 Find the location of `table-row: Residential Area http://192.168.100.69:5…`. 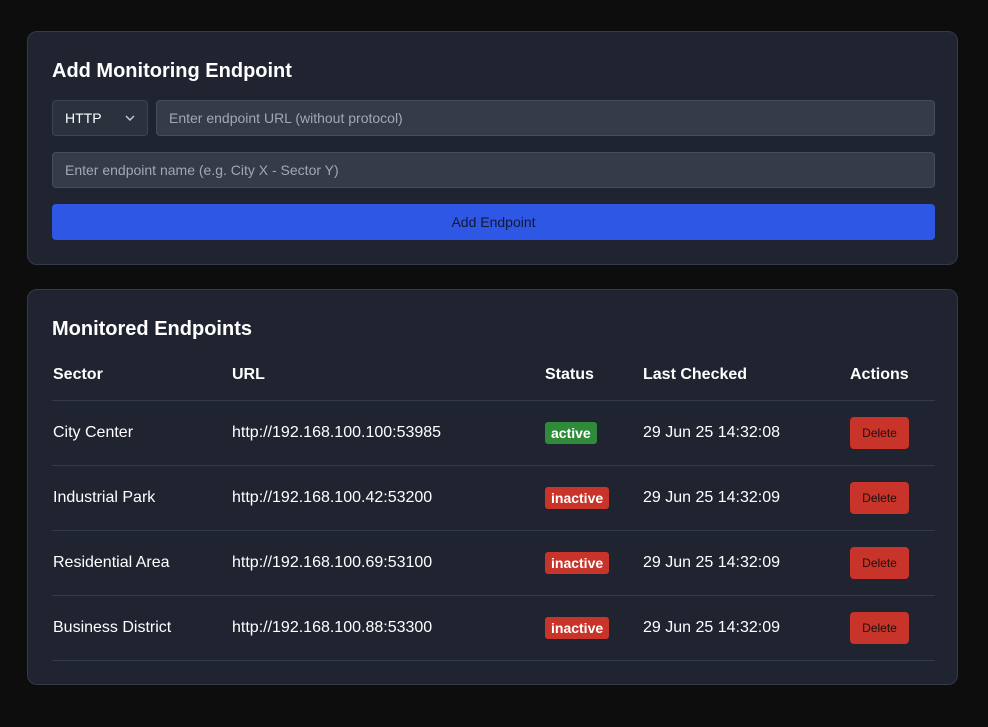

table-row: Residential Area http://192.168.100.69:5… is located at coordinates (493, 563).